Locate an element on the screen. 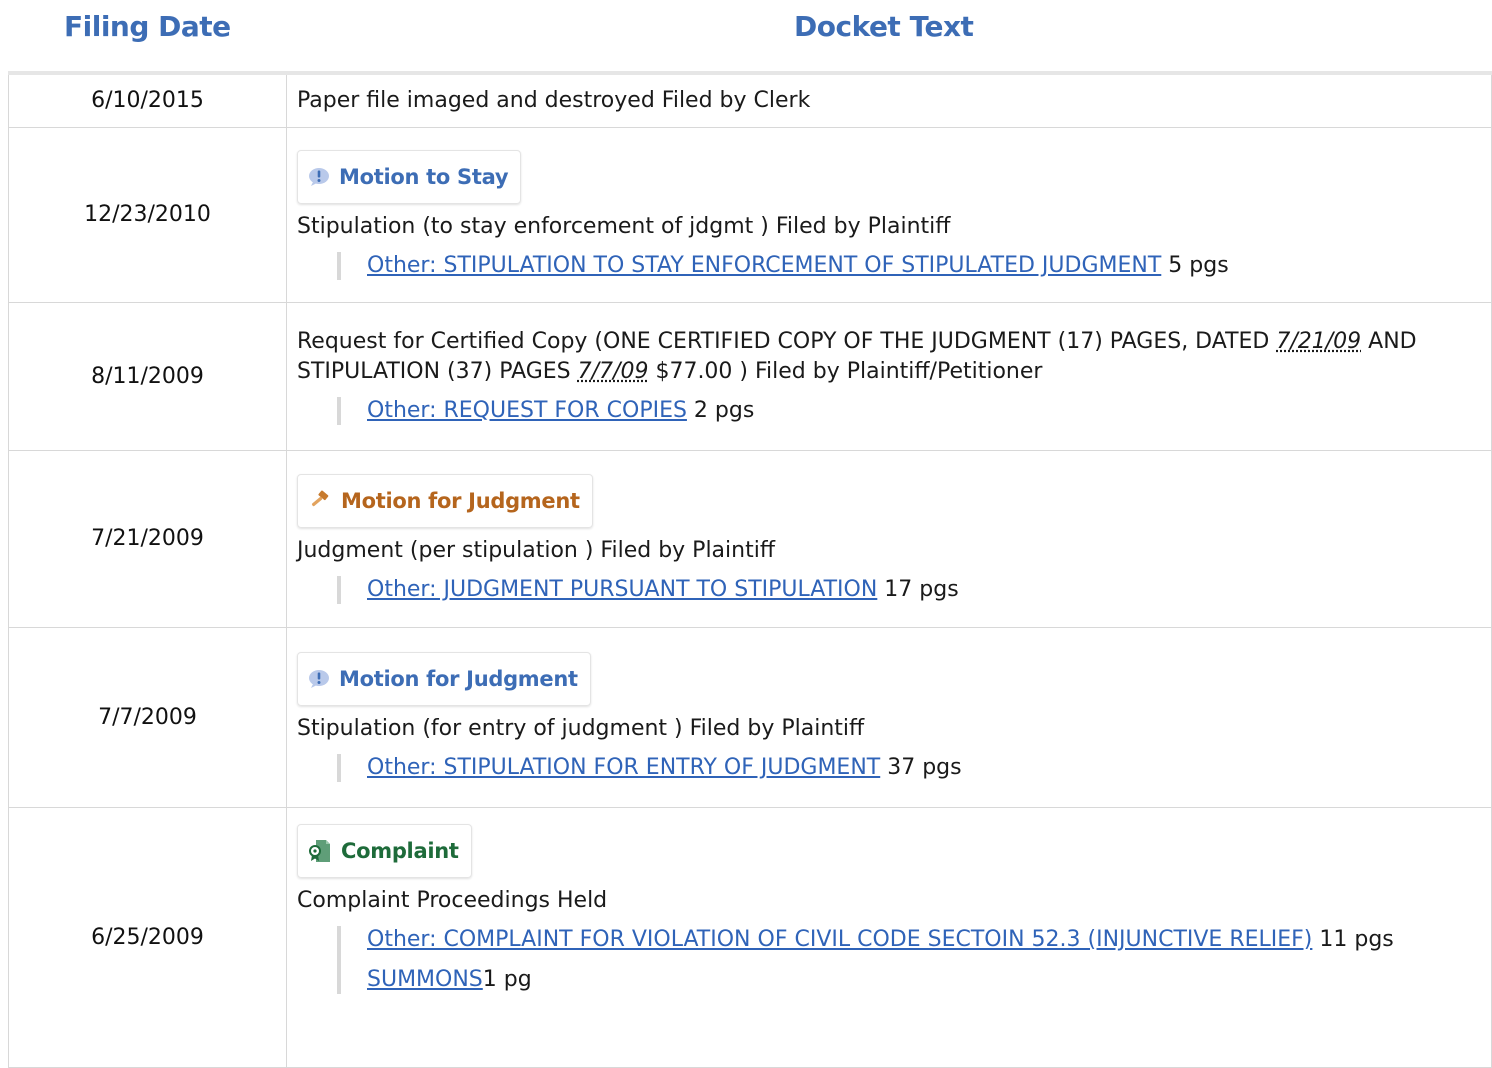 Image resolution: width=1492 pixels, height=1068 pixels. docket-text-header: Docket Text is located at coordinates (884, 26).